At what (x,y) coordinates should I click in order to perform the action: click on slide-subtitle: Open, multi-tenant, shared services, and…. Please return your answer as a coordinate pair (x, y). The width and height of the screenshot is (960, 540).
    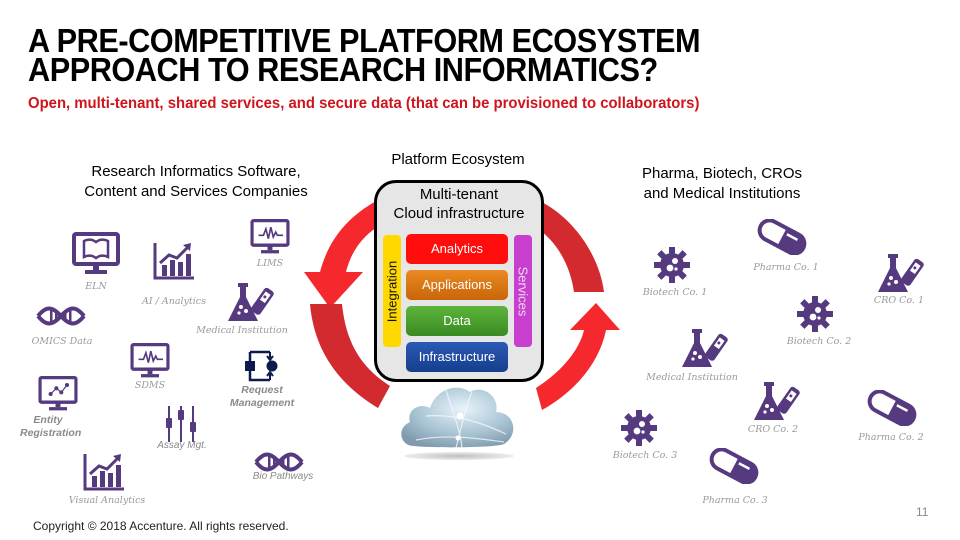
    Looking at the image, I should click on (364, 103).